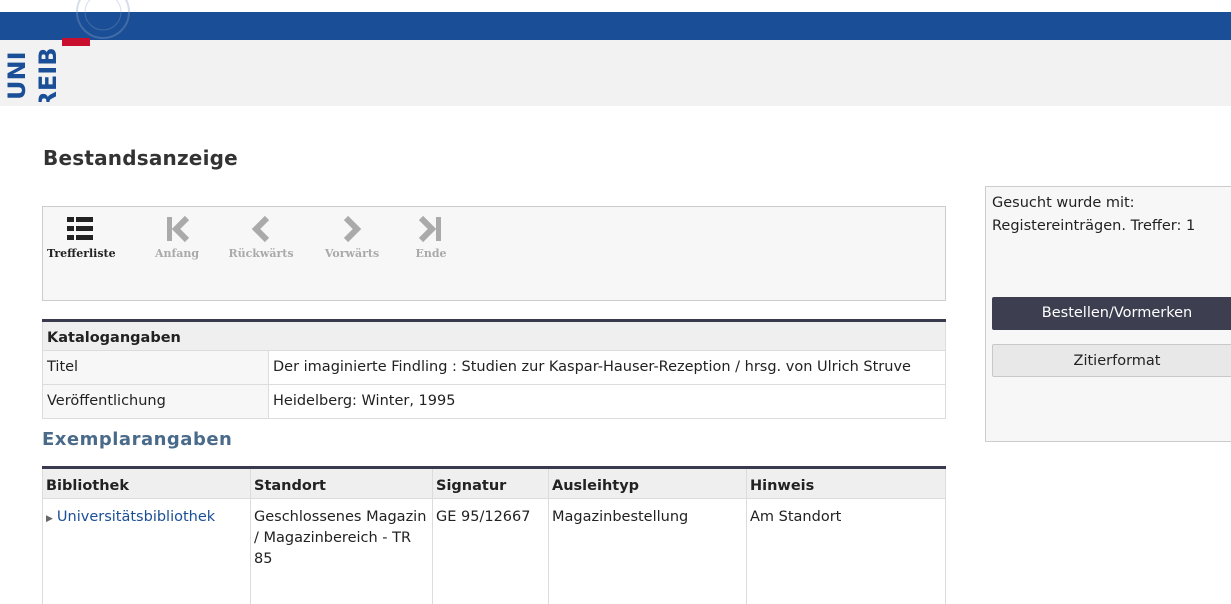 The height and width of the screenshot is (604, 1231). I want to click on column-header: Standort, so click(341, 483).